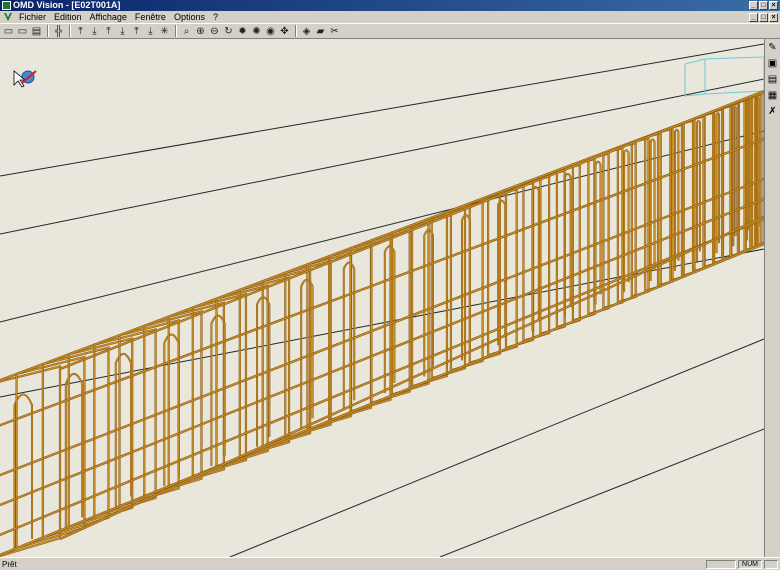  Describe the element at coordinates (164, 31) in the screenshot. I see `axis-all-icon: ✳` at that location.